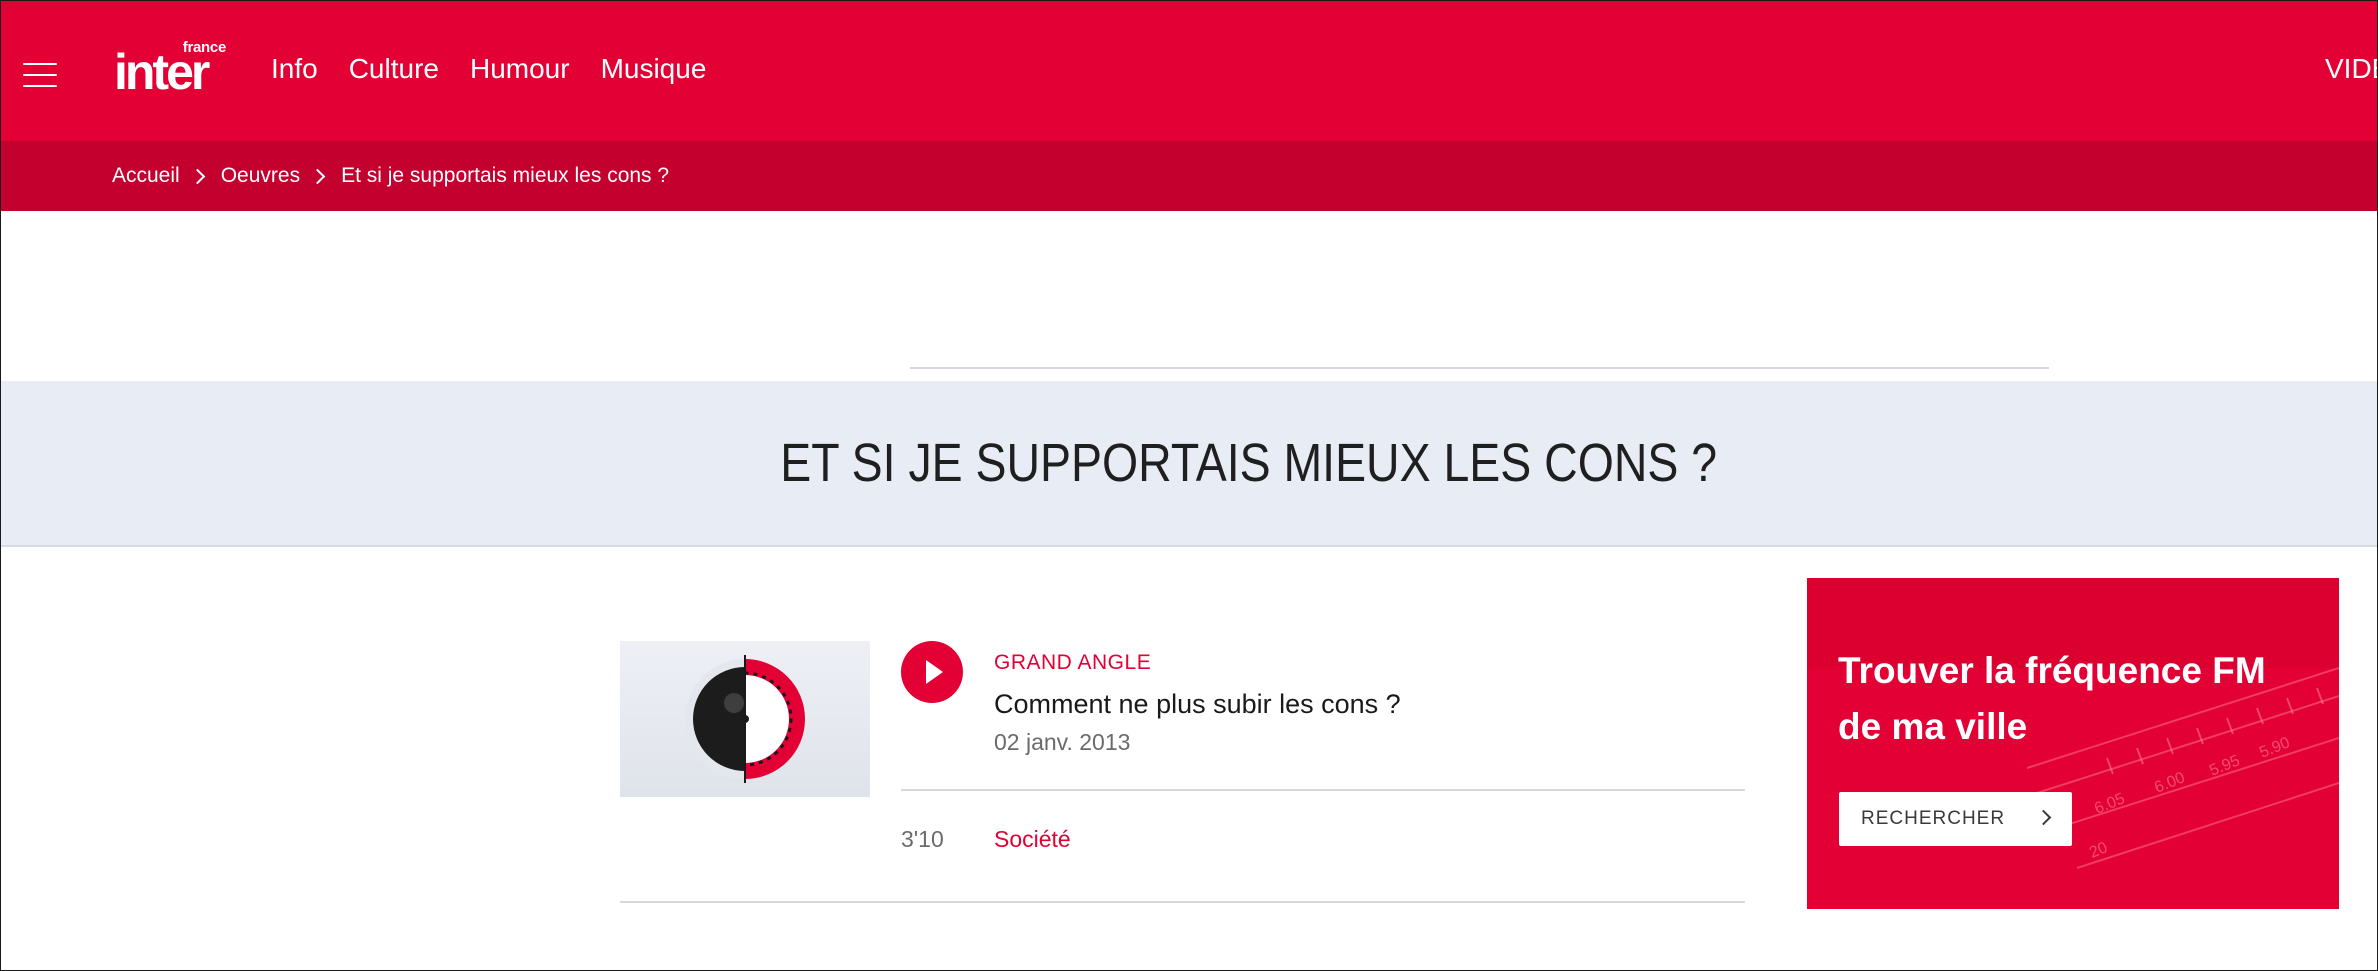 Image resolution: width=2378 pixels, height=971 pixels. Describe the element at coordinates (922, 839) in the screenshot. I see `episode-duration: 3'10` at that location.